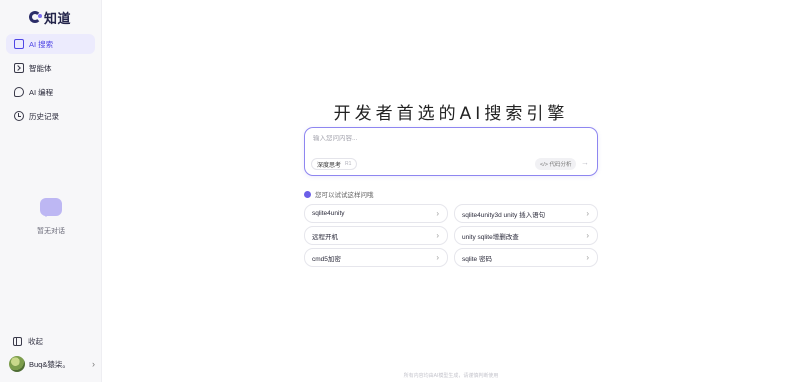 The width and height of the screenshot is (800, 382). I want to click on suggestion-item: sqlite4unity ›, so click(376, 213).